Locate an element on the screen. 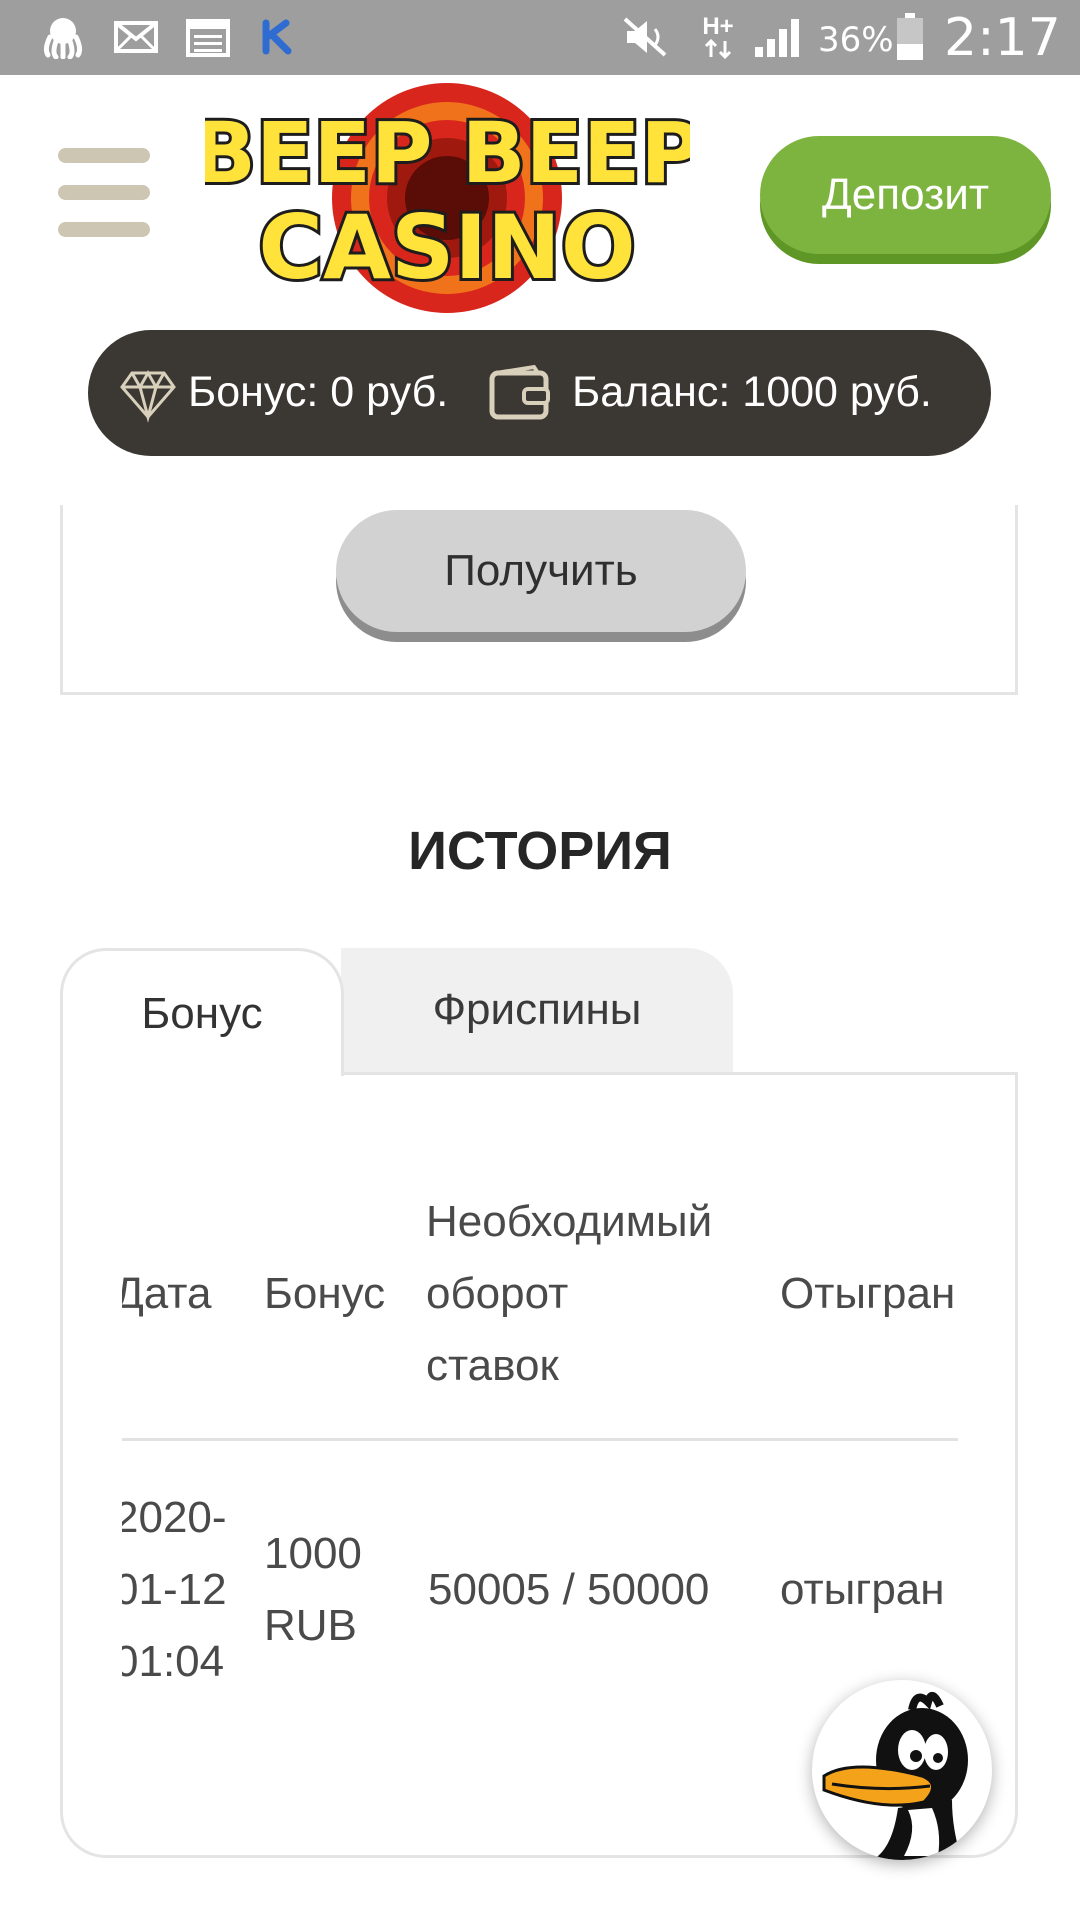 The image size is (1080, 1920). wallet-icon is located at coordinates (519, 392).